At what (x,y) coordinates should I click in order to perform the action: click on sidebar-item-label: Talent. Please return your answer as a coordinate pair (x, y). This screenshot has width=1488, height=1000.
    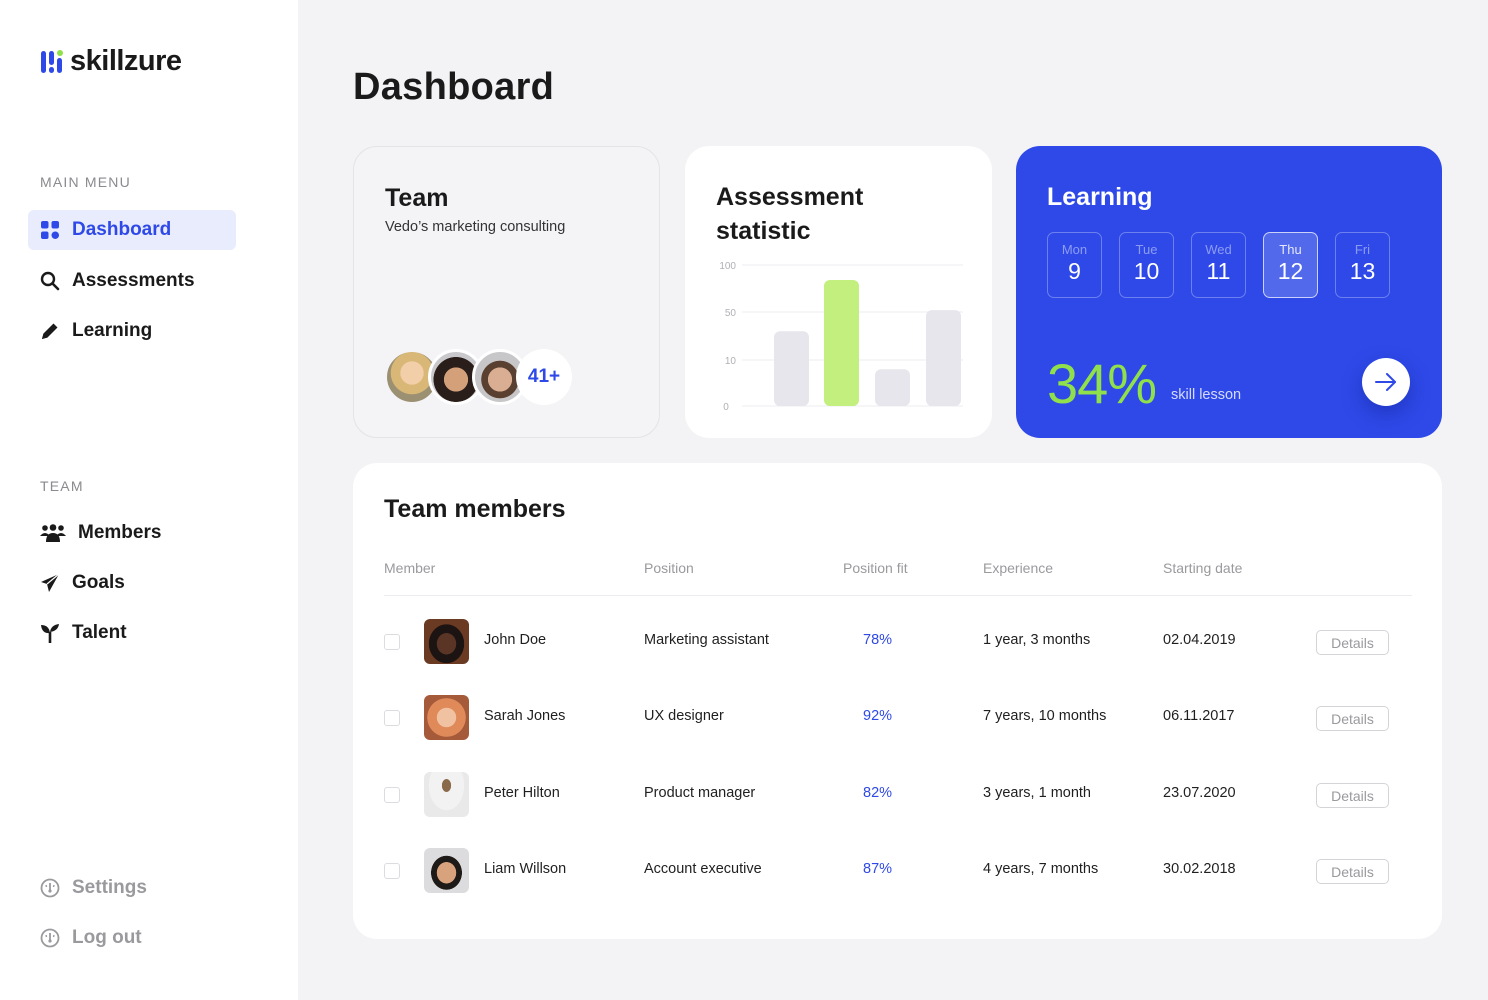
    Looking at the image, I should click on (99, 632).